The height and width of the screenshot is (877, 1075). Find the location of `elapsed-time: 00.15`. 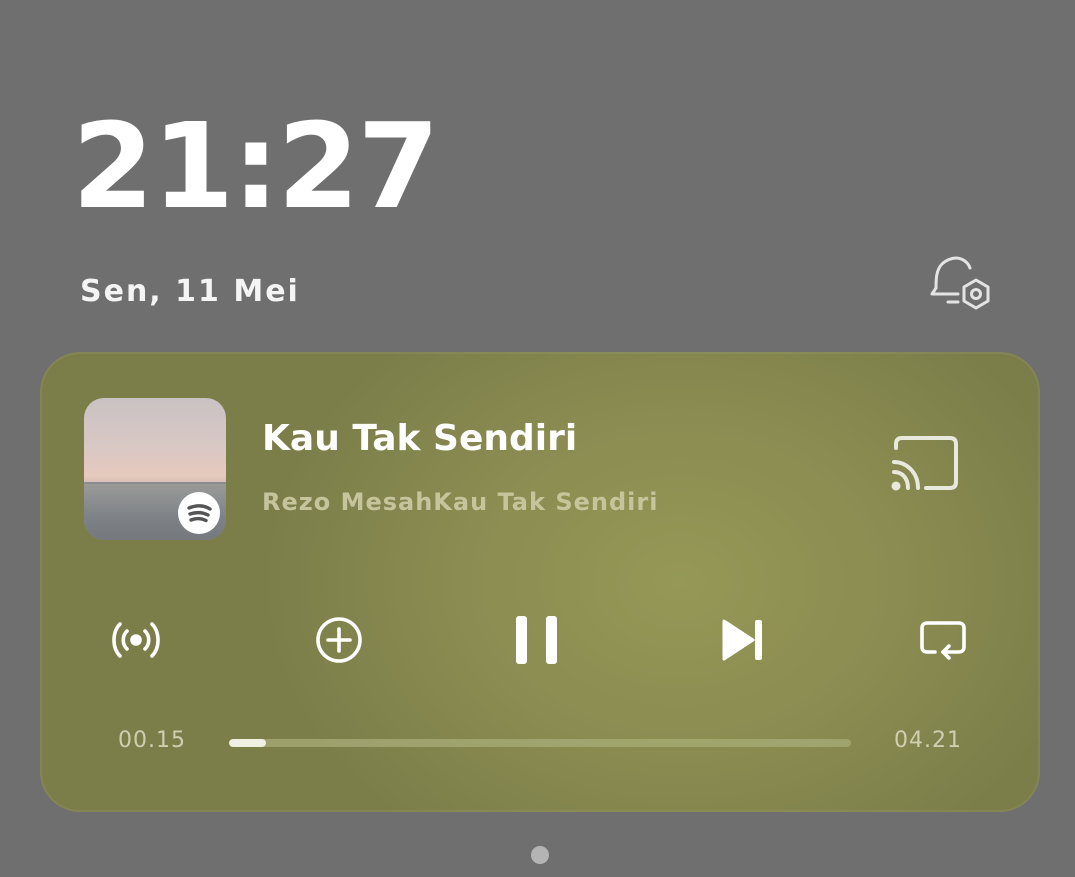

elapsed-time: 00.15 is located at coordinates (152, 740).